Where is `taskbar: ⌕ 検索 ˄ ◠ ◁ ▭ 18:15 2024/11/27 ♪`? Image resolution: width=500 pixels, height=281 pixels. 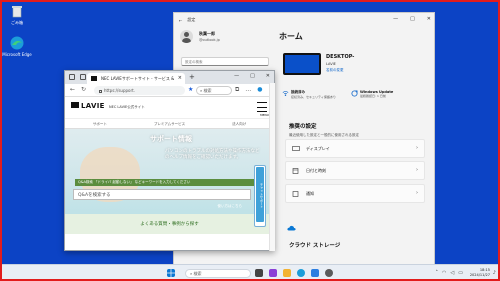 taskbar: ⌕ 検索 ˄ ◠ ◁ ▭ 18:15 2024/11/27 ♪ is located at coordinates (250, 272).